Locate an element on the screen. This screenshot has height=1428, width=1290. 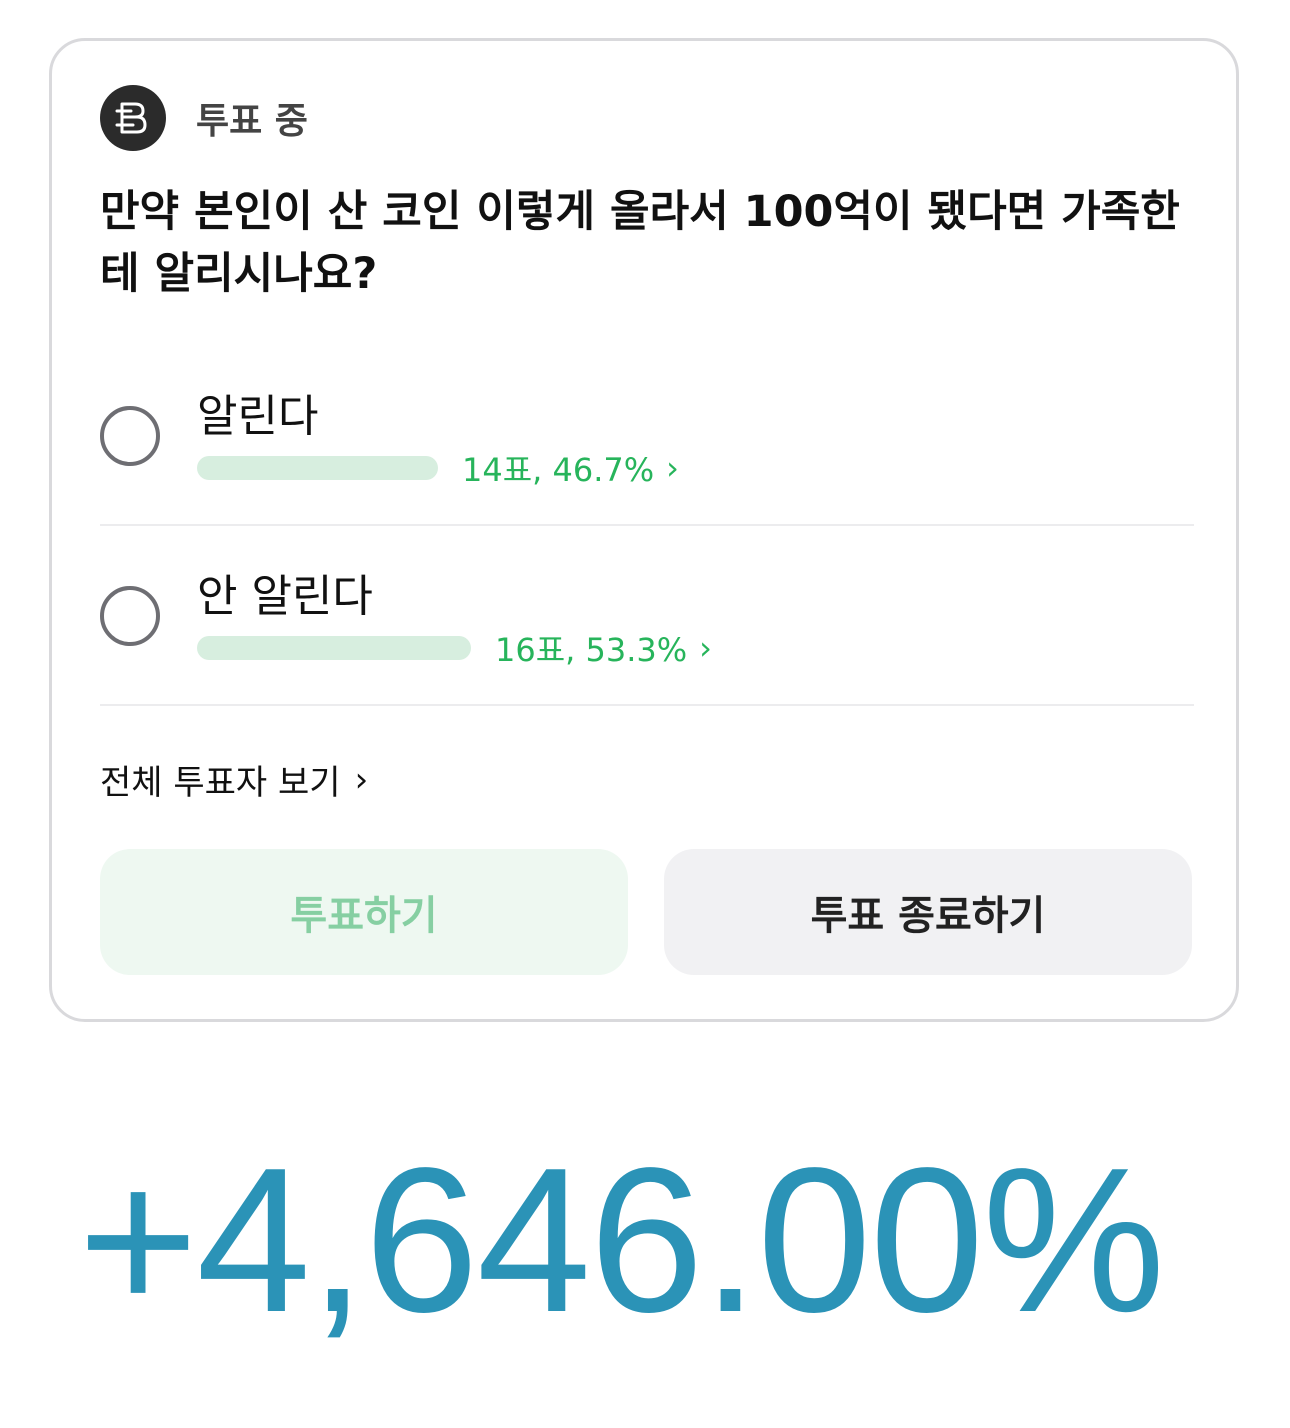
option-result-text: 14표, 46.7% is located at coordinates (558, 470).